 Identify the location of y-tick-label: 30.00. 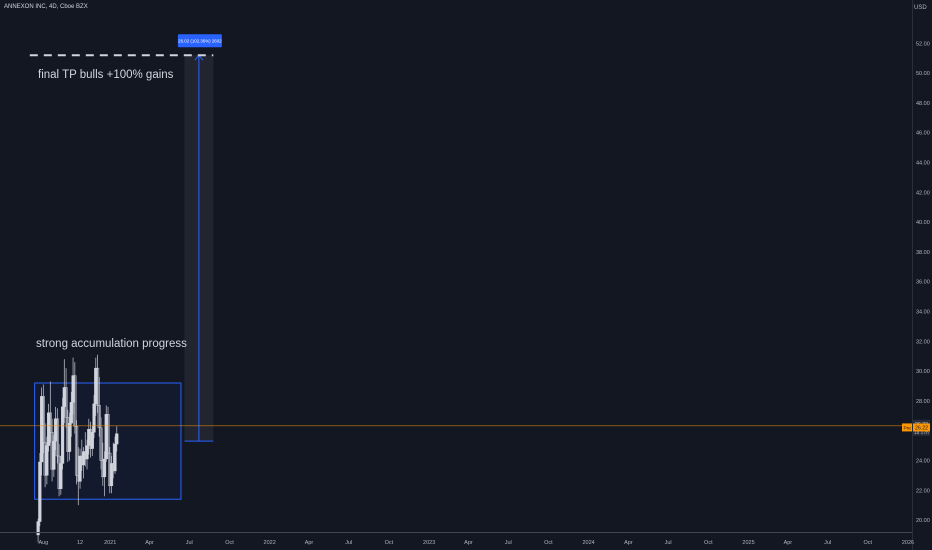
(923, 372).